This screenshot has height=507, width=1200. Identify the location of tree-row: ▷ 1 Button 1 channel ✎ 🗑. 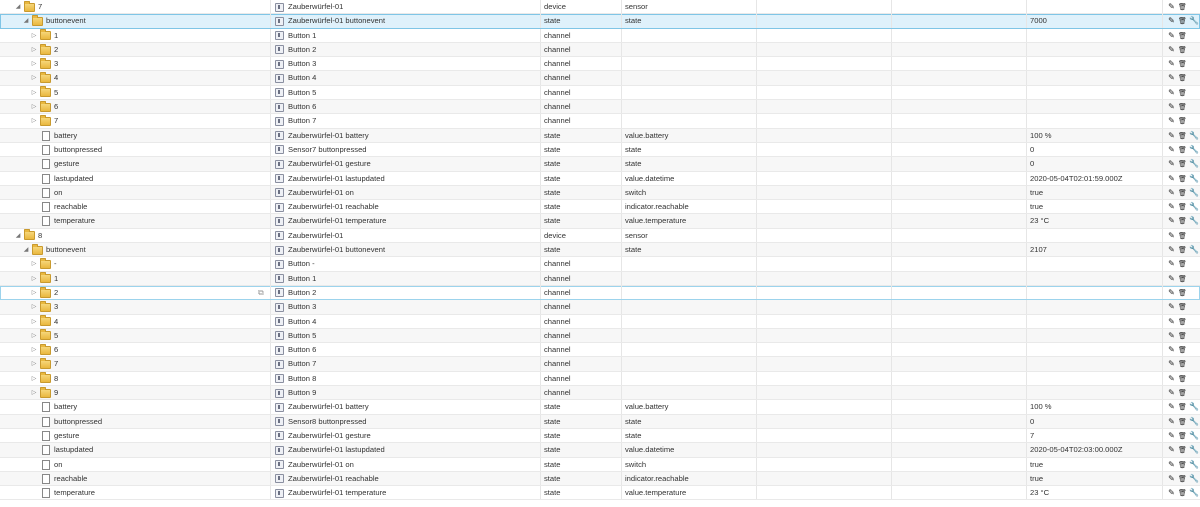
(600, 35).